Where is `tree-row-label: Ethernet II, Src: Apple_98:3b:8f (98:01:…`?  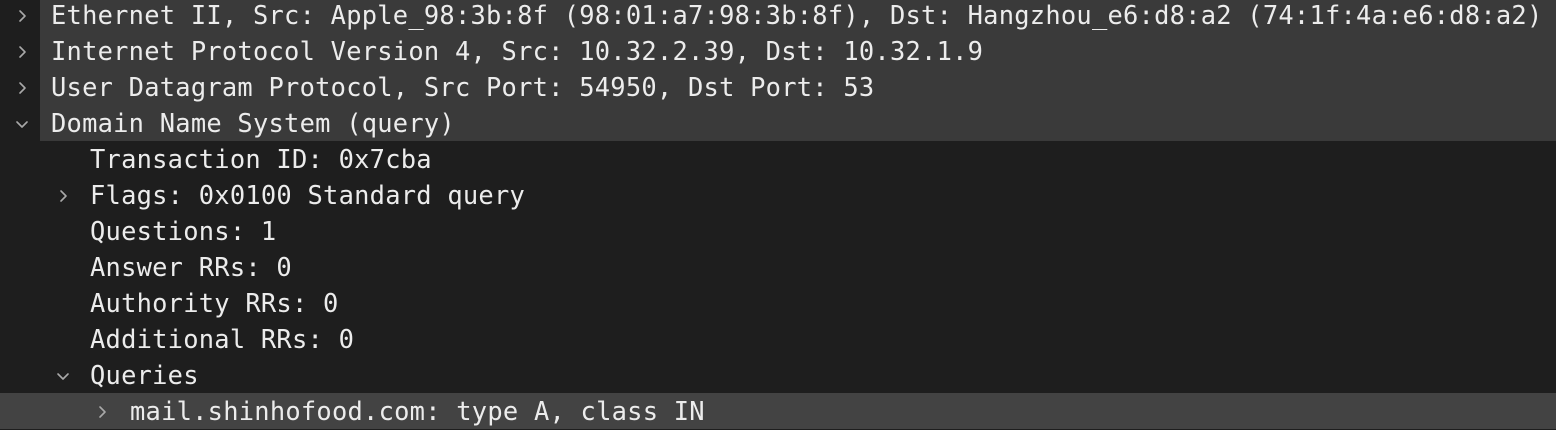 tree-row-label: Ethernet II, Src: Apple_98:3b:8f (98:01:… is located at coordinates (797, 15).